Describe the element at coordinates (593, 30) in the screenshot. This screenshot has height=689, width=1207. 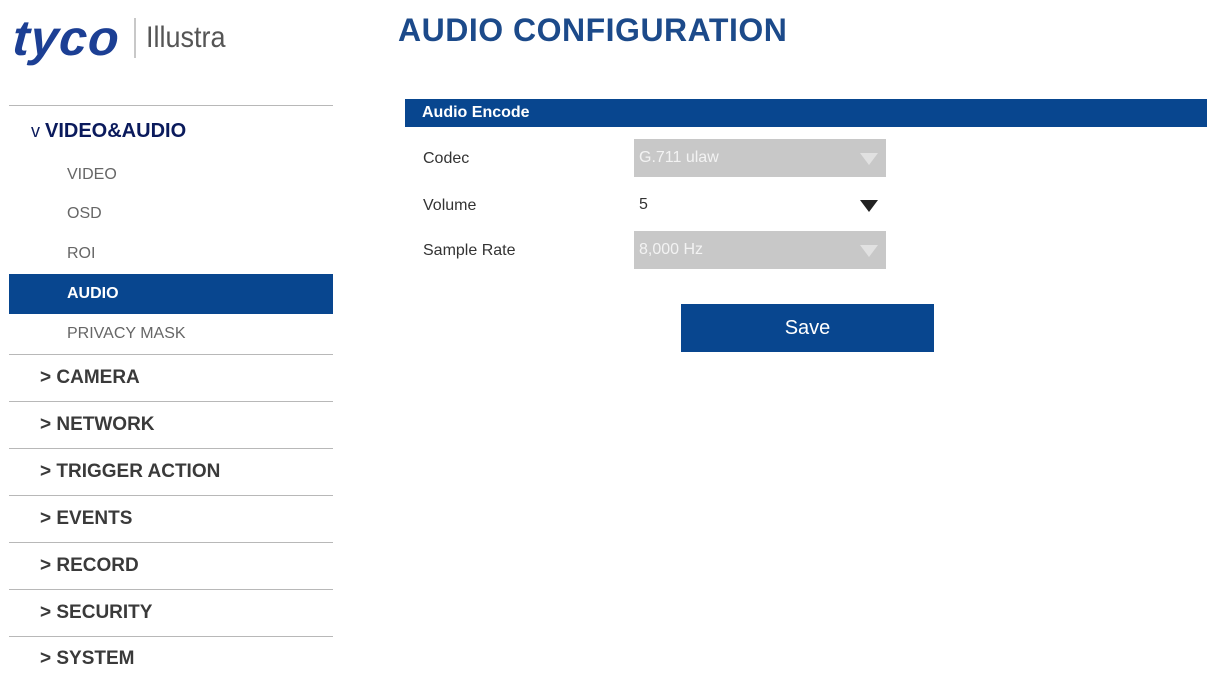
I see `page-title: AUDIO CONFIGURATION` at that location.